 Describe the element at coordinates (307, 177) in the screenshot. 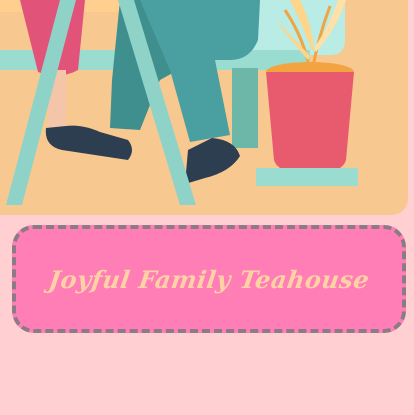

I see `pot-stand` at that location.